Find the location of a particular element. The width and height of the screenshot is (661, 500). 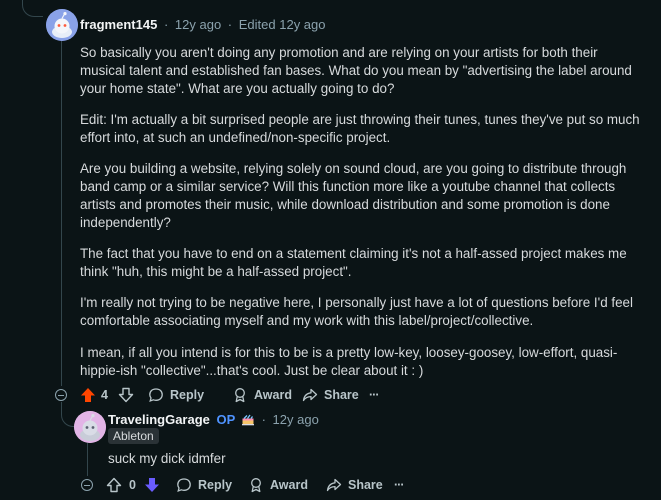

user-flair: Ableton is located at coordinates (133, 436).